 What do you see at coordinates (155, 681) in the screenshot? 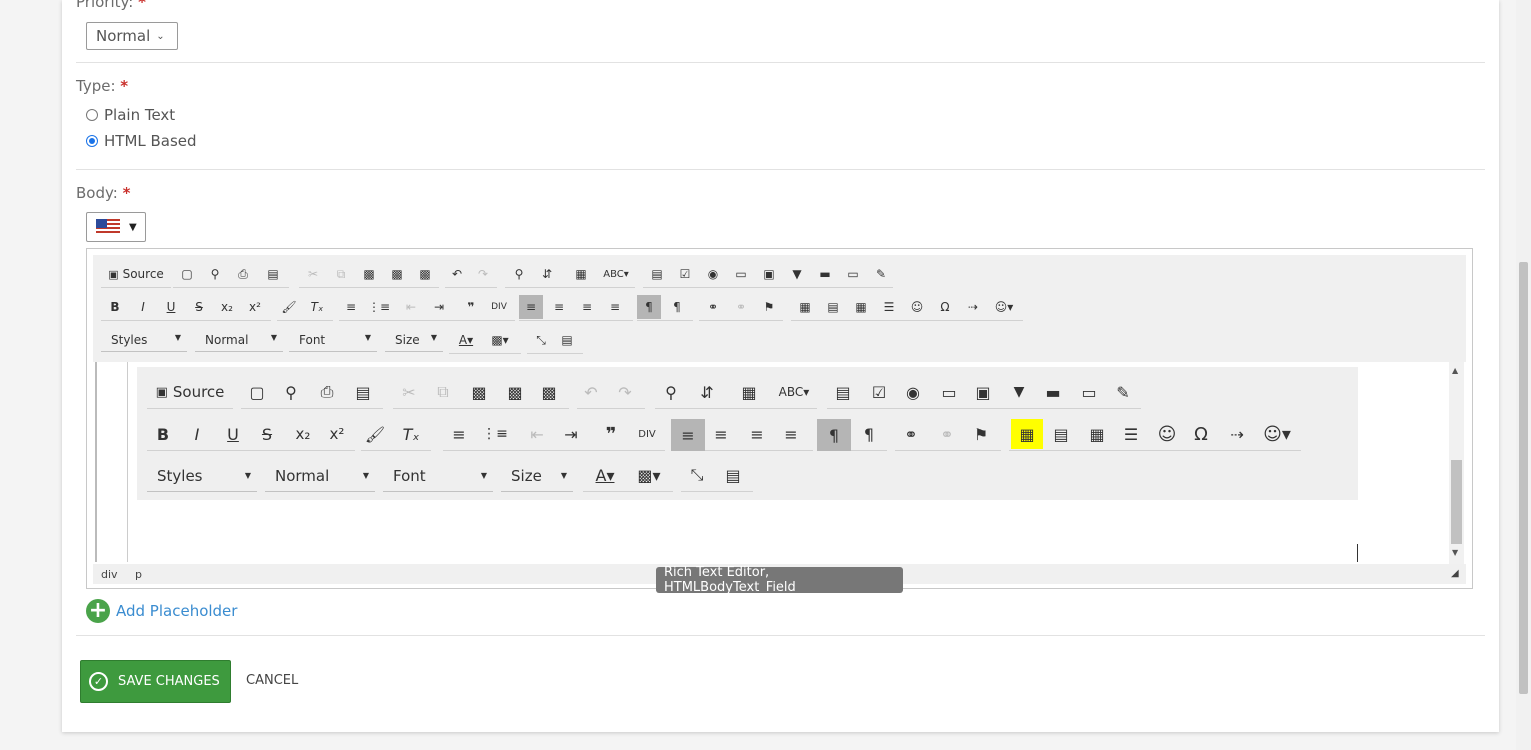
I see `save-changes-button: ✓ SAVE CHANGES` at bounding box center [155, 681].